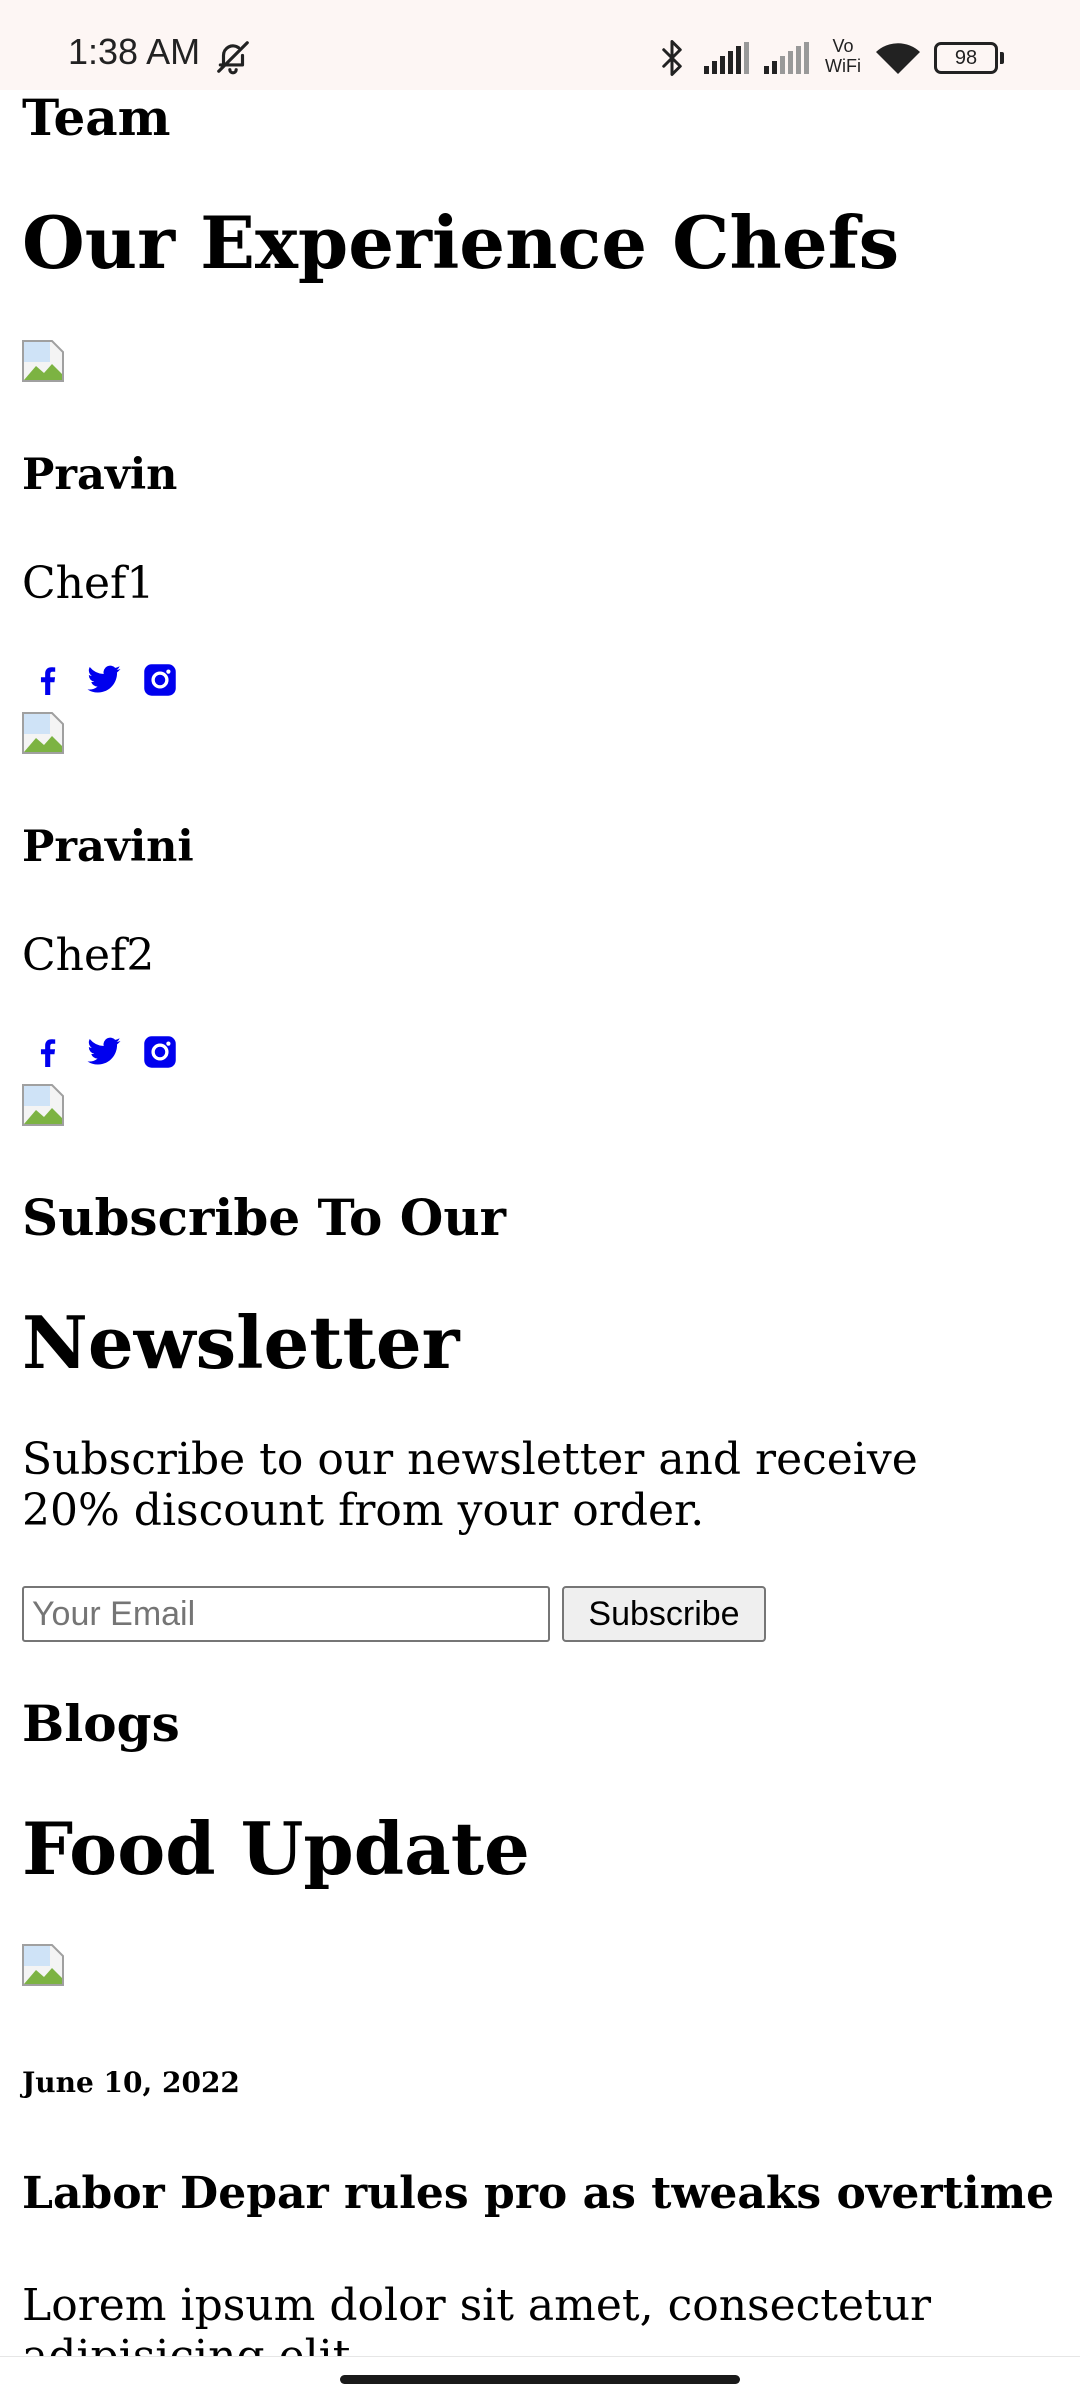 Image resolution: width=1080 pixels, height=2400 pixels. Describe the element at coordinates (108, 847) in the screenshot. I see `chef-name: Pravini` at that location.